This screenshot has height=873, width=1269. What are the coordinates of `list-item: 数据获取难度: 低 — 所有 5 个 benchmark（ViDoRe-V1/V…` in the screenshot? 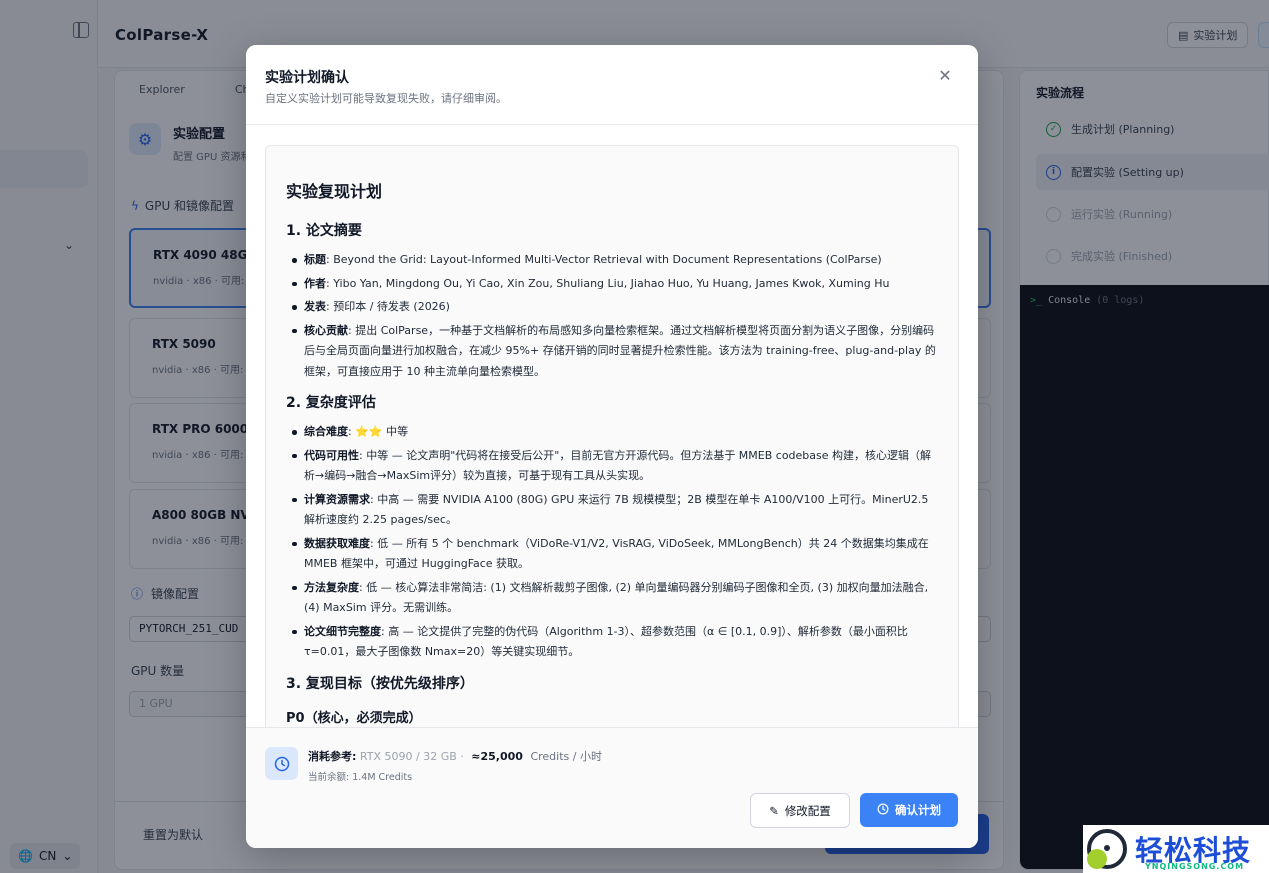 It's located at (612, 554).